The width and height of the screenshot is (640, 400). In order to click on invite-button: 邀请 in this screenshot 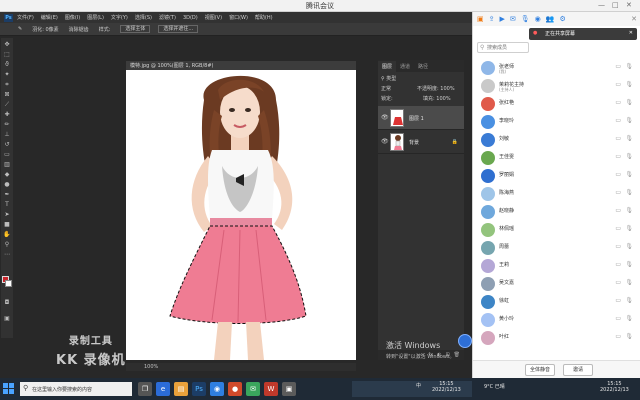, I will do `click(578, 370)`.